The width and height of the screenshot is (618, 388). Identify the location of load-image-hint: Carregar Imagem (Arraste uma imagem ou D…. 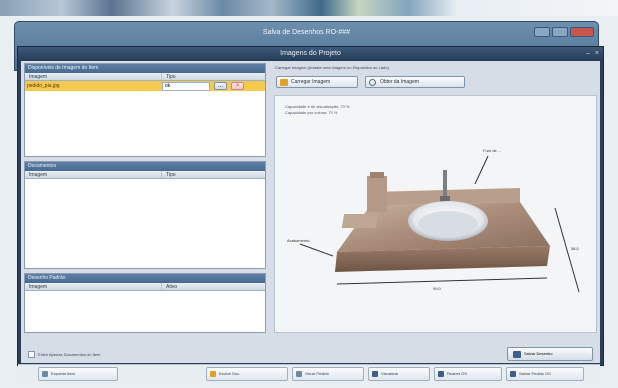
(332, 67).